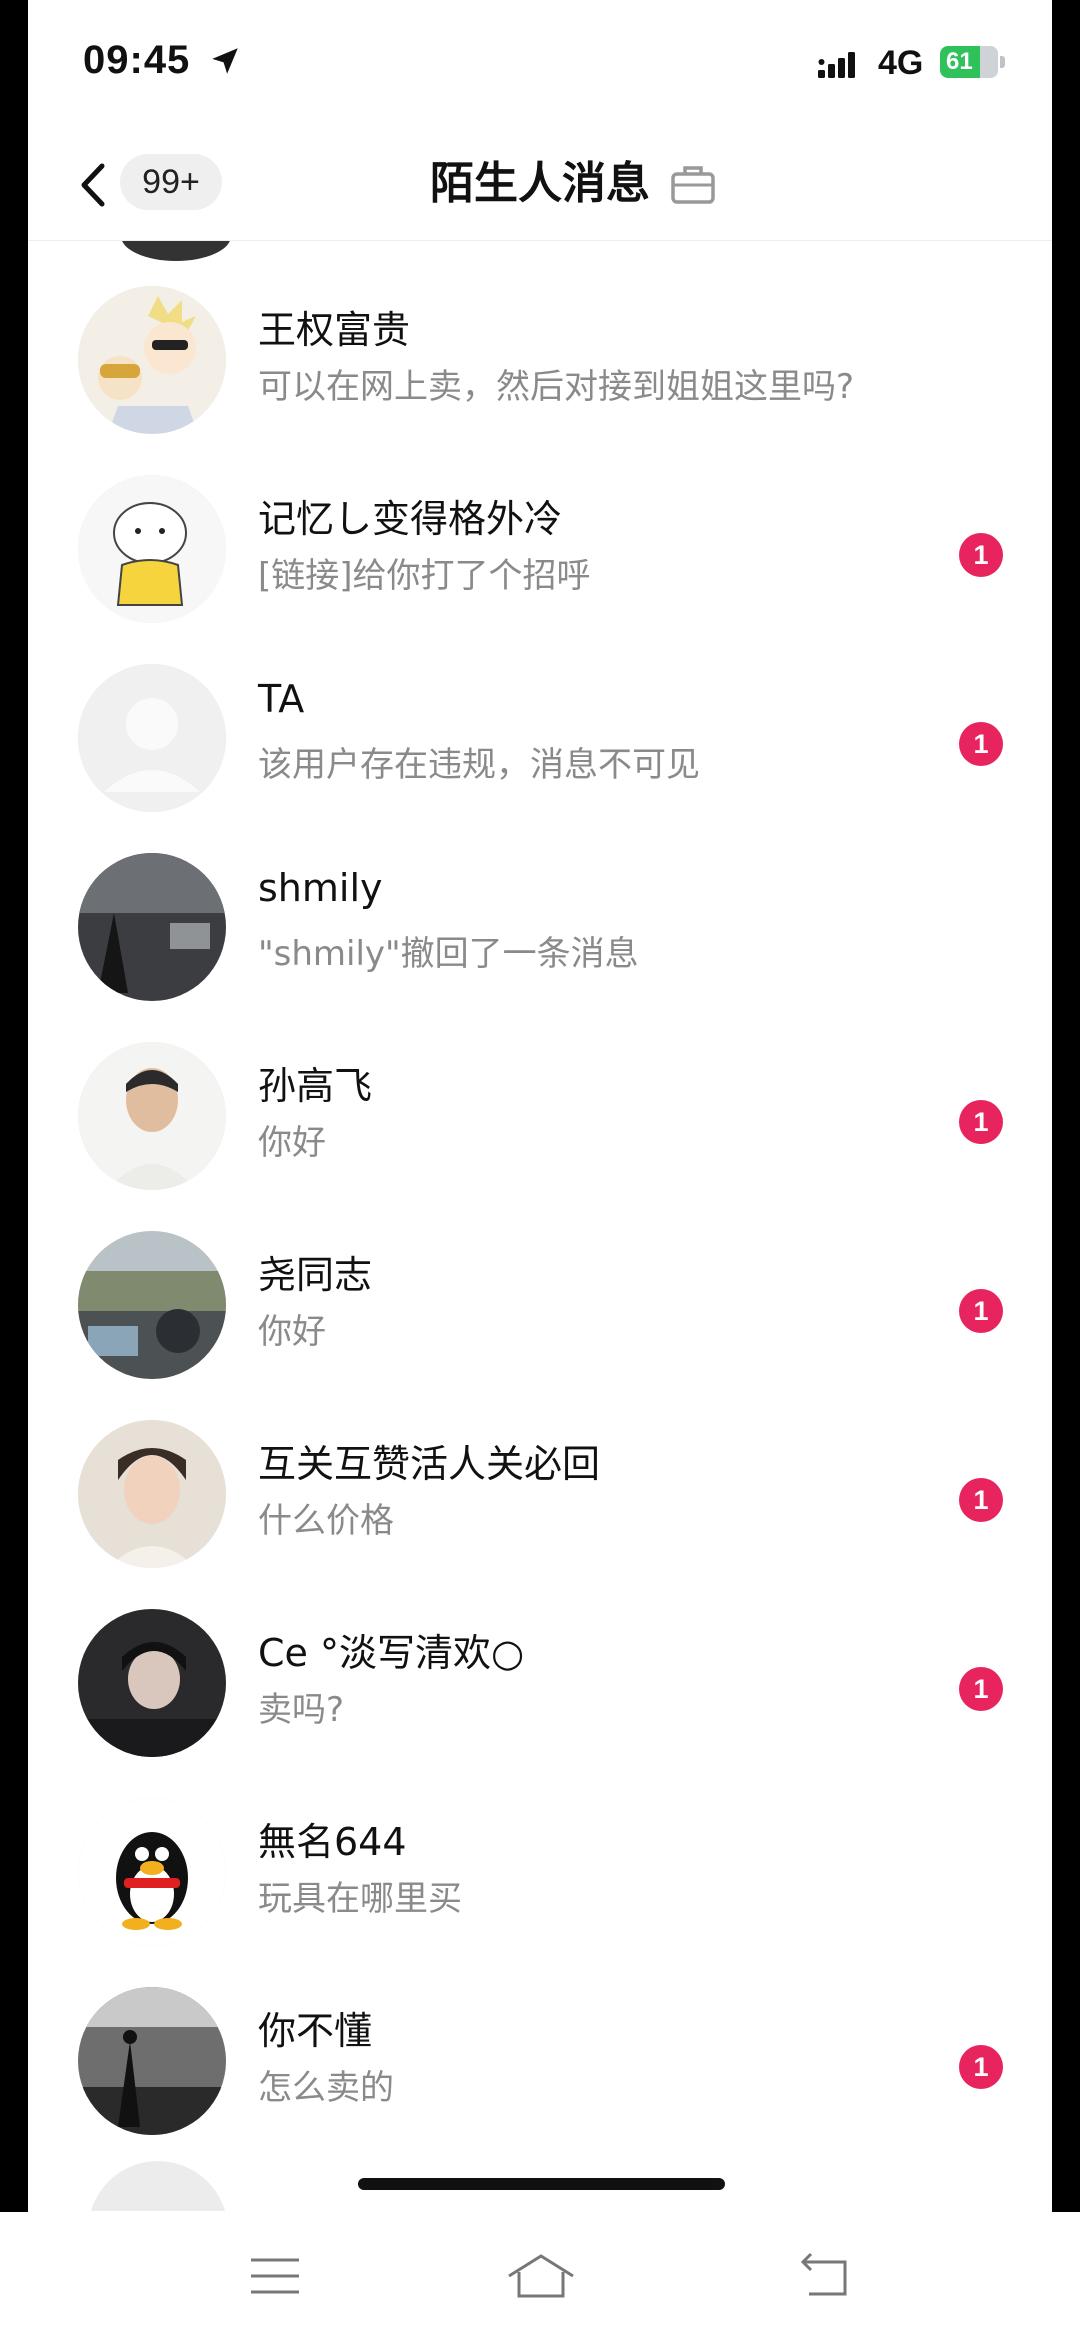 The width and height of the screenshot is (1080, 2340). What do you see at coordinates (152, 927) in the screenshot?
I see `dark-street-photo-avatar` at bounding box center [152, 927].